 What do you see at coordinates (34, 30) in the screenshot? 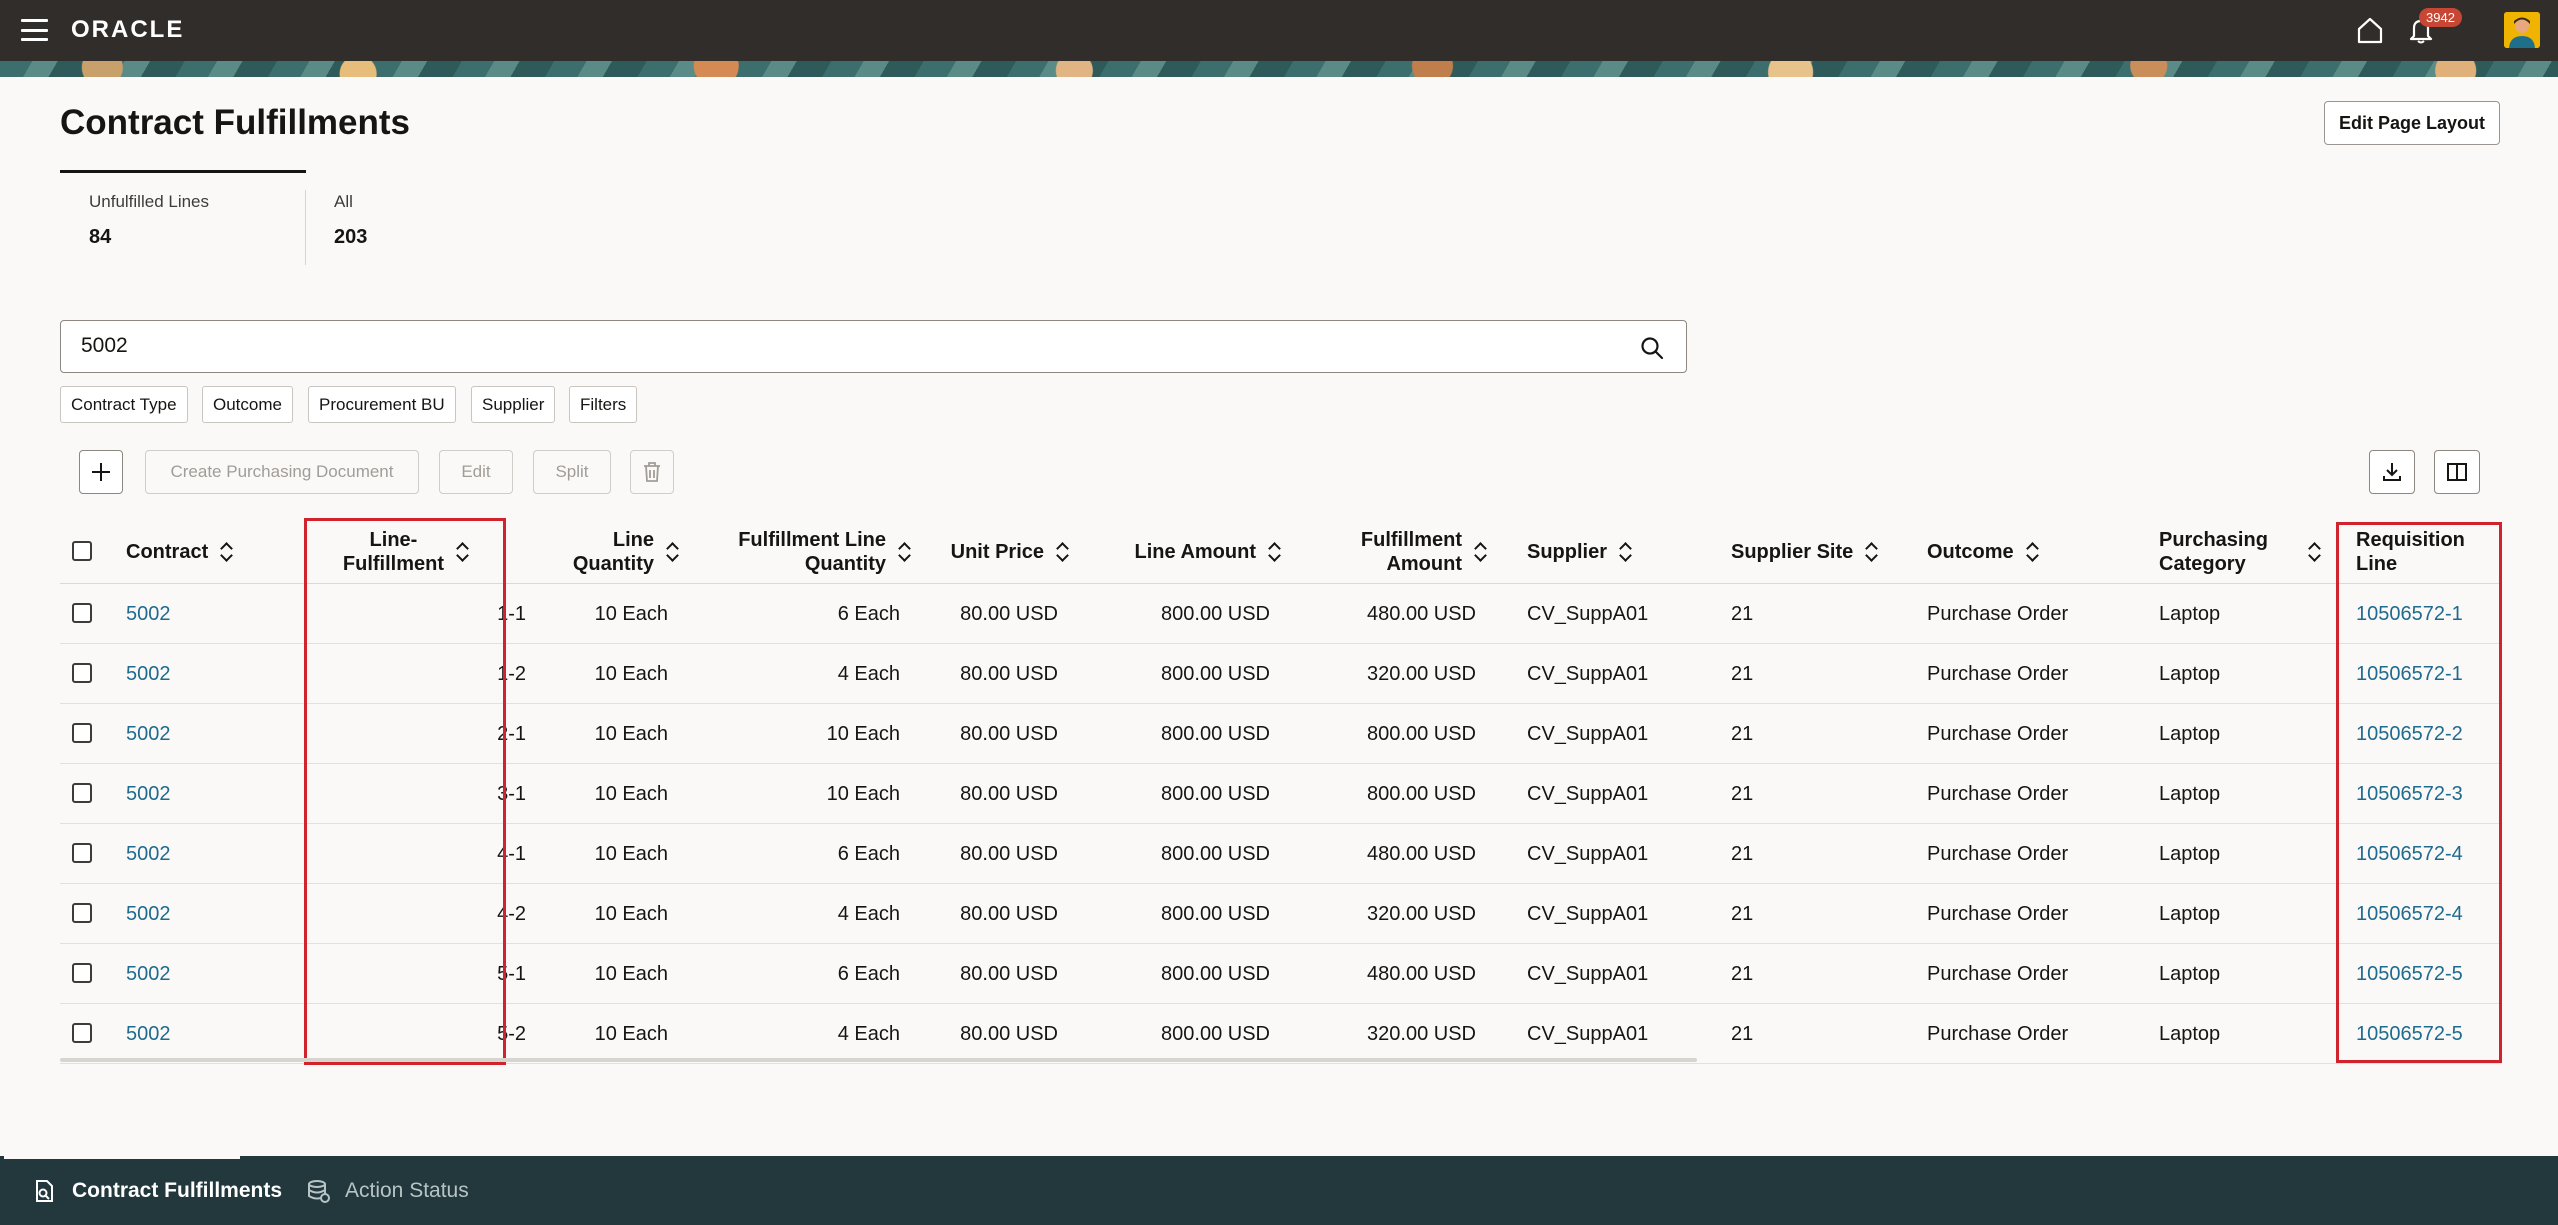
I see `menu-icon` at bounding box center [34, 30].